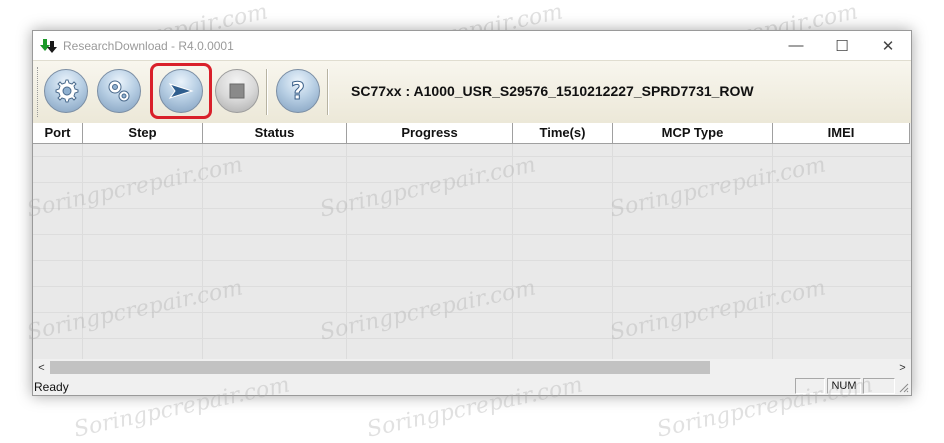 This screenshot has width=944, height=443. Describe the element at coordinates (796, 45) in the screenshot. I see `minimize-button: —` at that location.